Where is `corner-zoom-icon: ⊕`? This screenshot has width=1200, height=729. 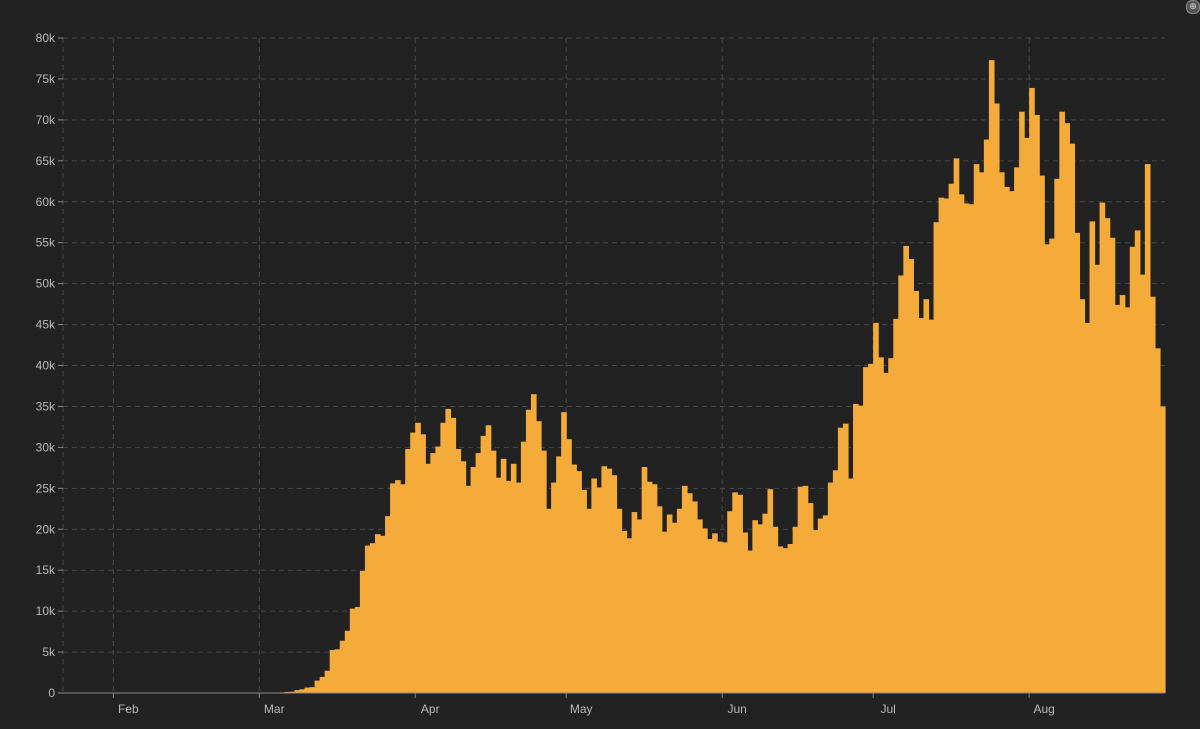 corner-zoom-icon: ⊕ is located at coordinates (1193, 7).